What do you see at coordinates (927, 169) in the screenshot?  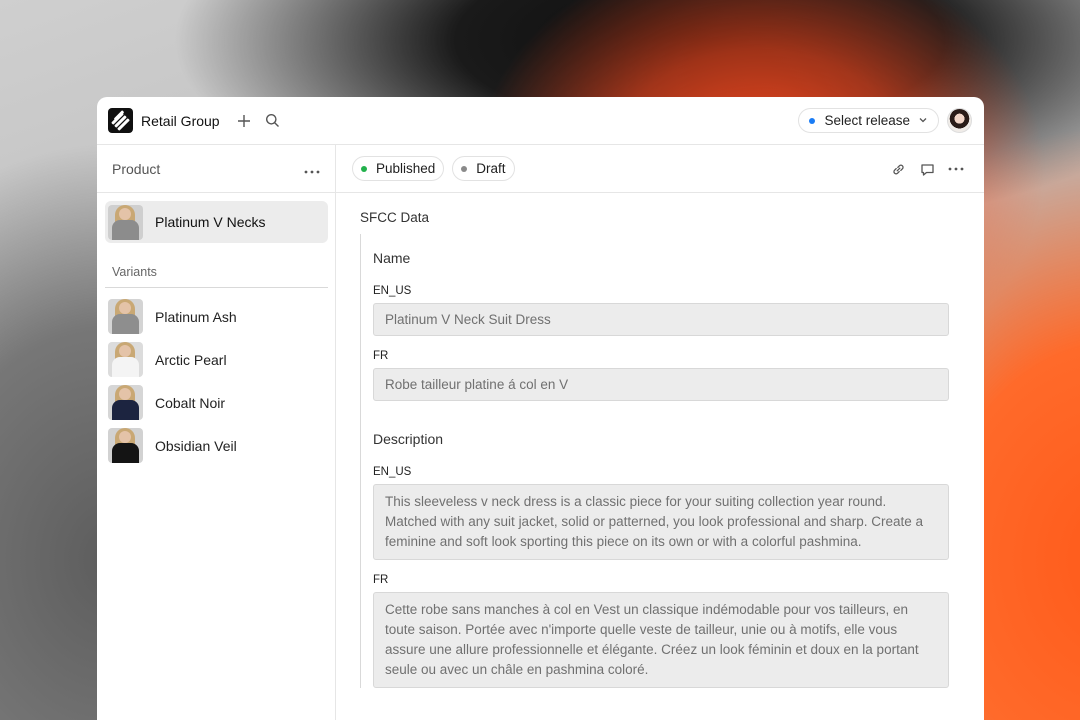 I see `comment-icon` at bounding box center [927, 169].